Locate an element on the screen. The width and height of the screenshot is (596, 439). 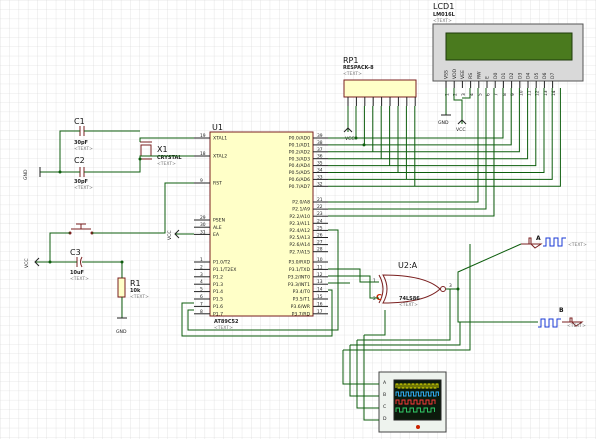
u1-pin-label: P0.2/AD2 is located at coordinates (299, 152).